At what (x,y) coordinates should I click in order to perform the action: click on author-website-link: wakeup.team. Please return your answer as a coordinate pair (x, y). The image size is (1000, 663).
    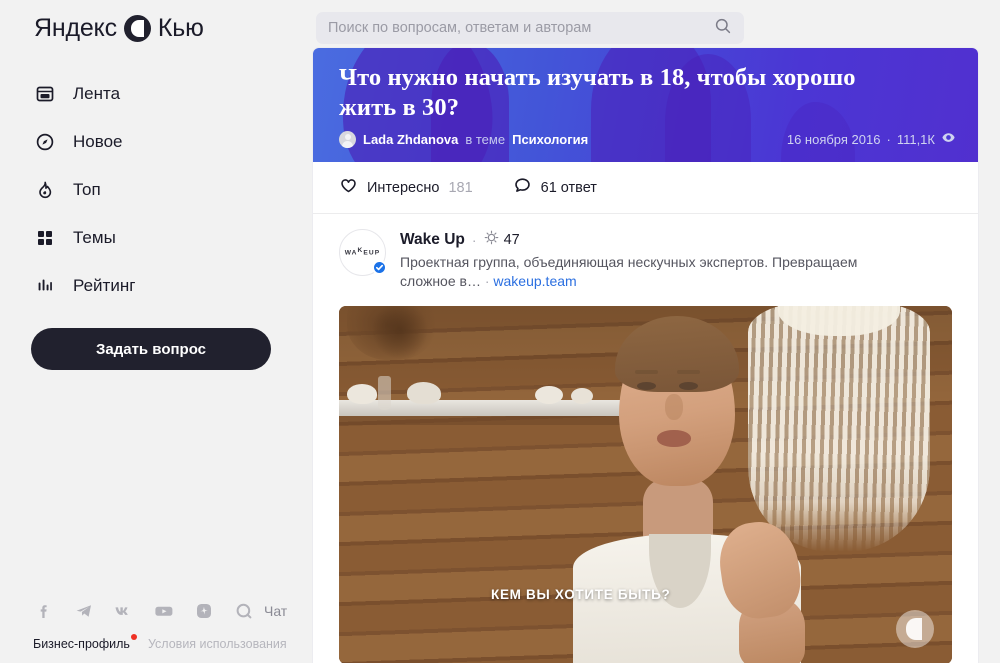
    Looking at the image, I should click on (534, 281).